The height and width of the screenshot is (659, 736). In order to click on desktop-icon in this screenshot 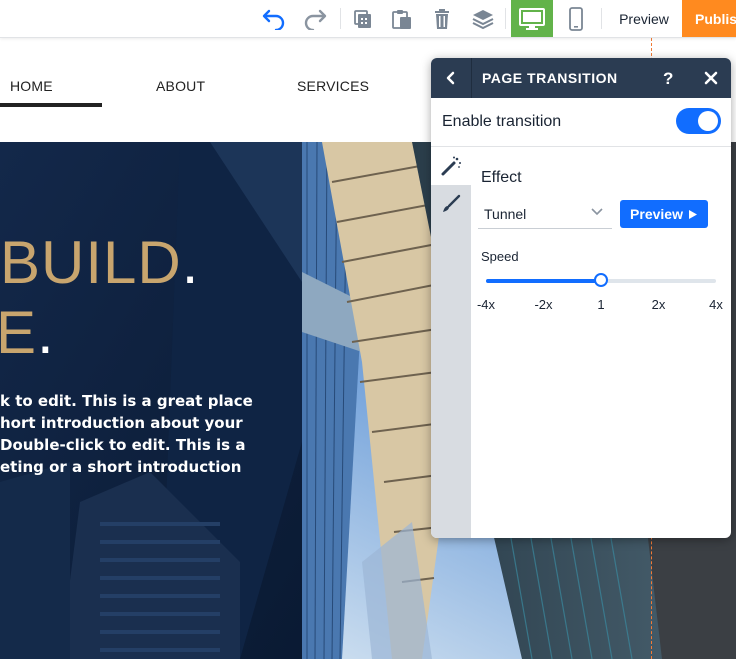, I will do `click(532, 18)`.